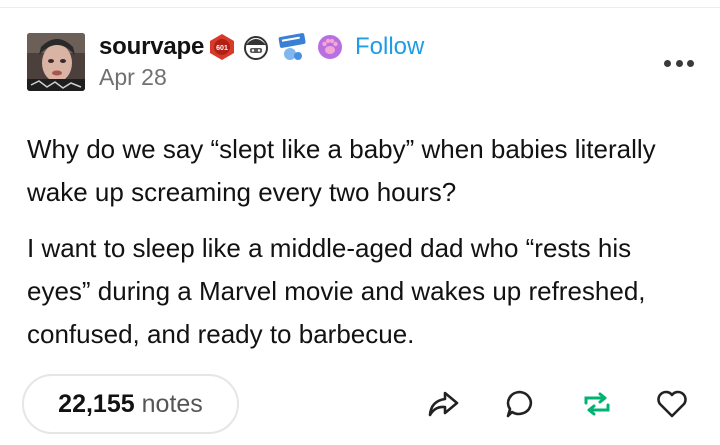 The image size is (720, 445). What do you see at coordinates (151, 47) in the screenshot?
I see `username: sourvape` at bounding box center [151, 47].